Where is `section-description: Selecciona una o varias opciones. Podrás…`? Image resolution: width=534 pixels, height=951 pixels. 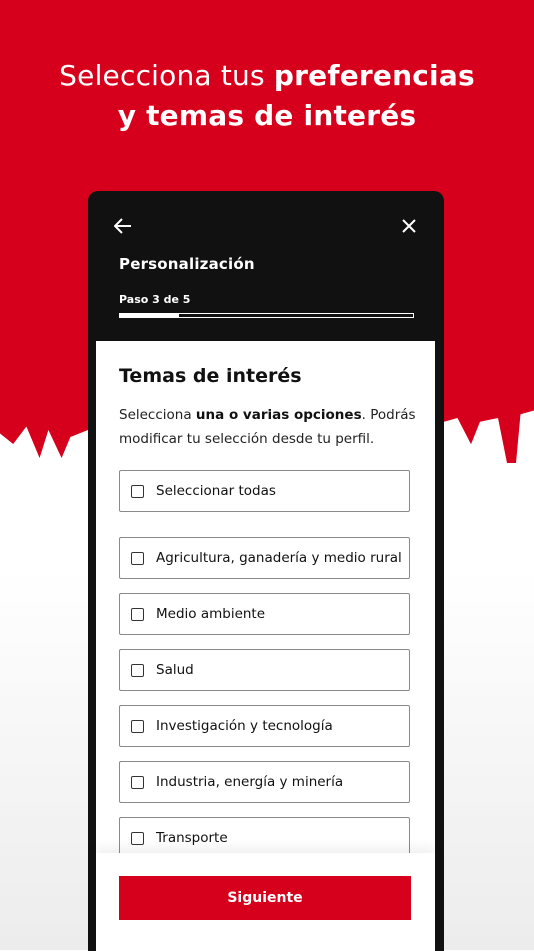
section-description: Selecciona una o varias opciones. Podrás… is located at coordinates (267, 427).